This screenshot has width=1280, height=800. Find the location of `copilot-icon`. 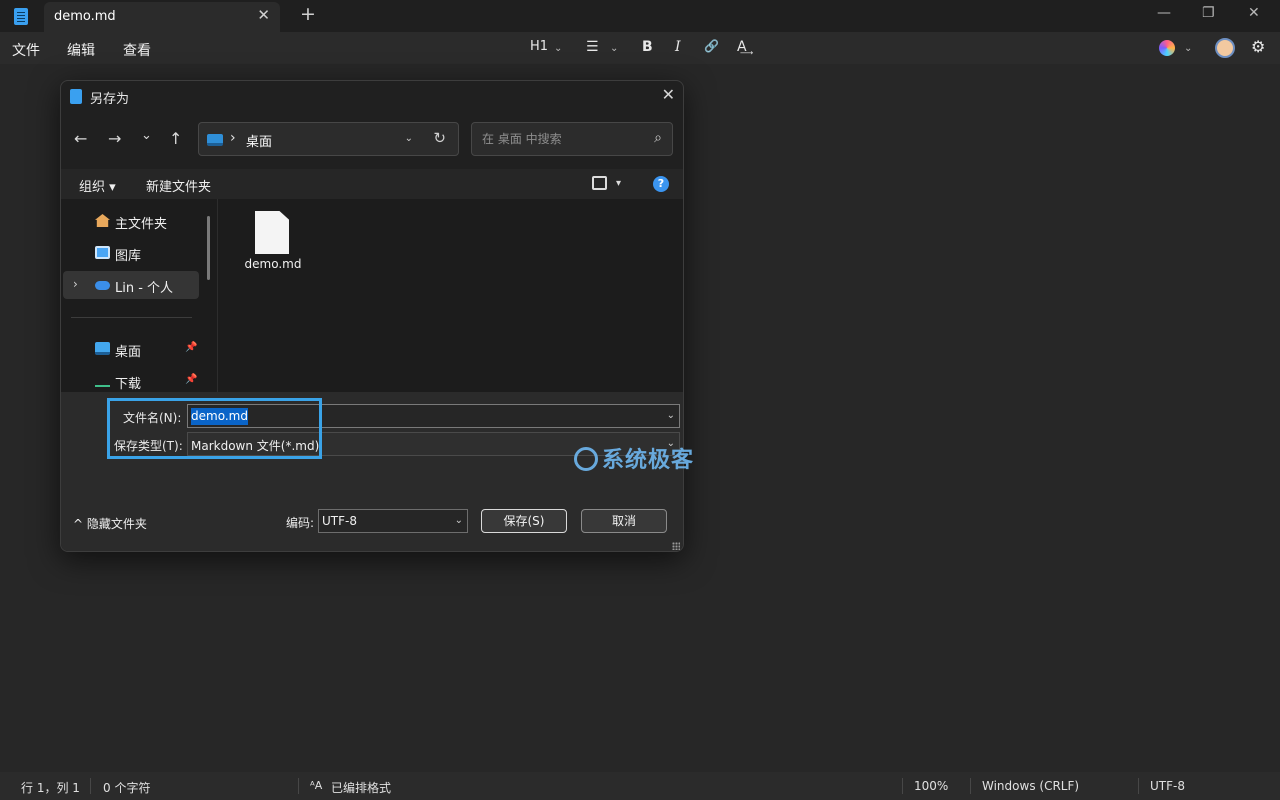

copilot-icon is located at coordinates (1167, 48).